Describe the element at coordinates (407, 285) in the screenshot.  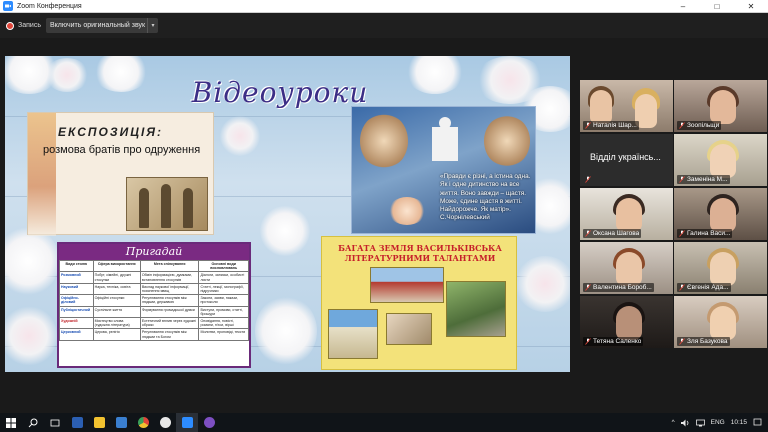
I see `museum-building-image` at that location.